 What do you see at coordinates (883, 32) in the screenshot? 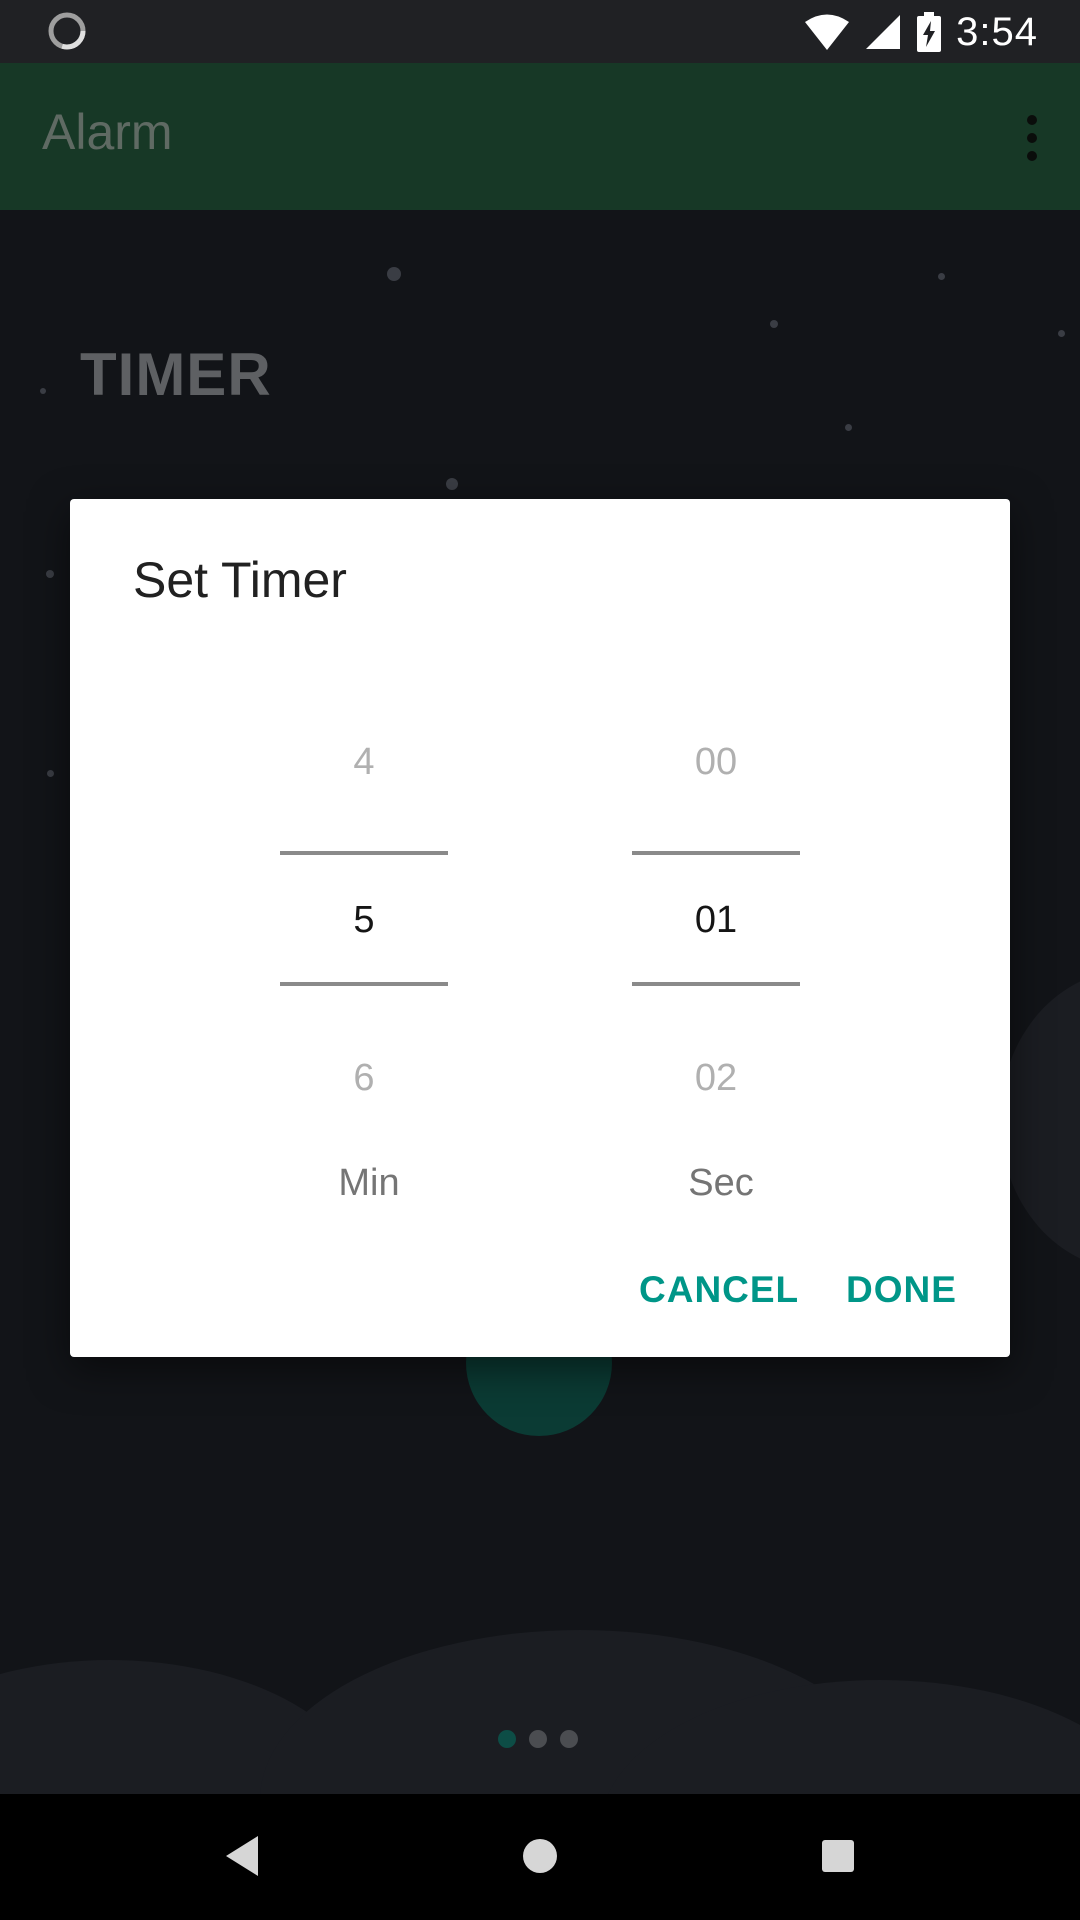
I see `signal-icon` at bounding box center [883, 32].